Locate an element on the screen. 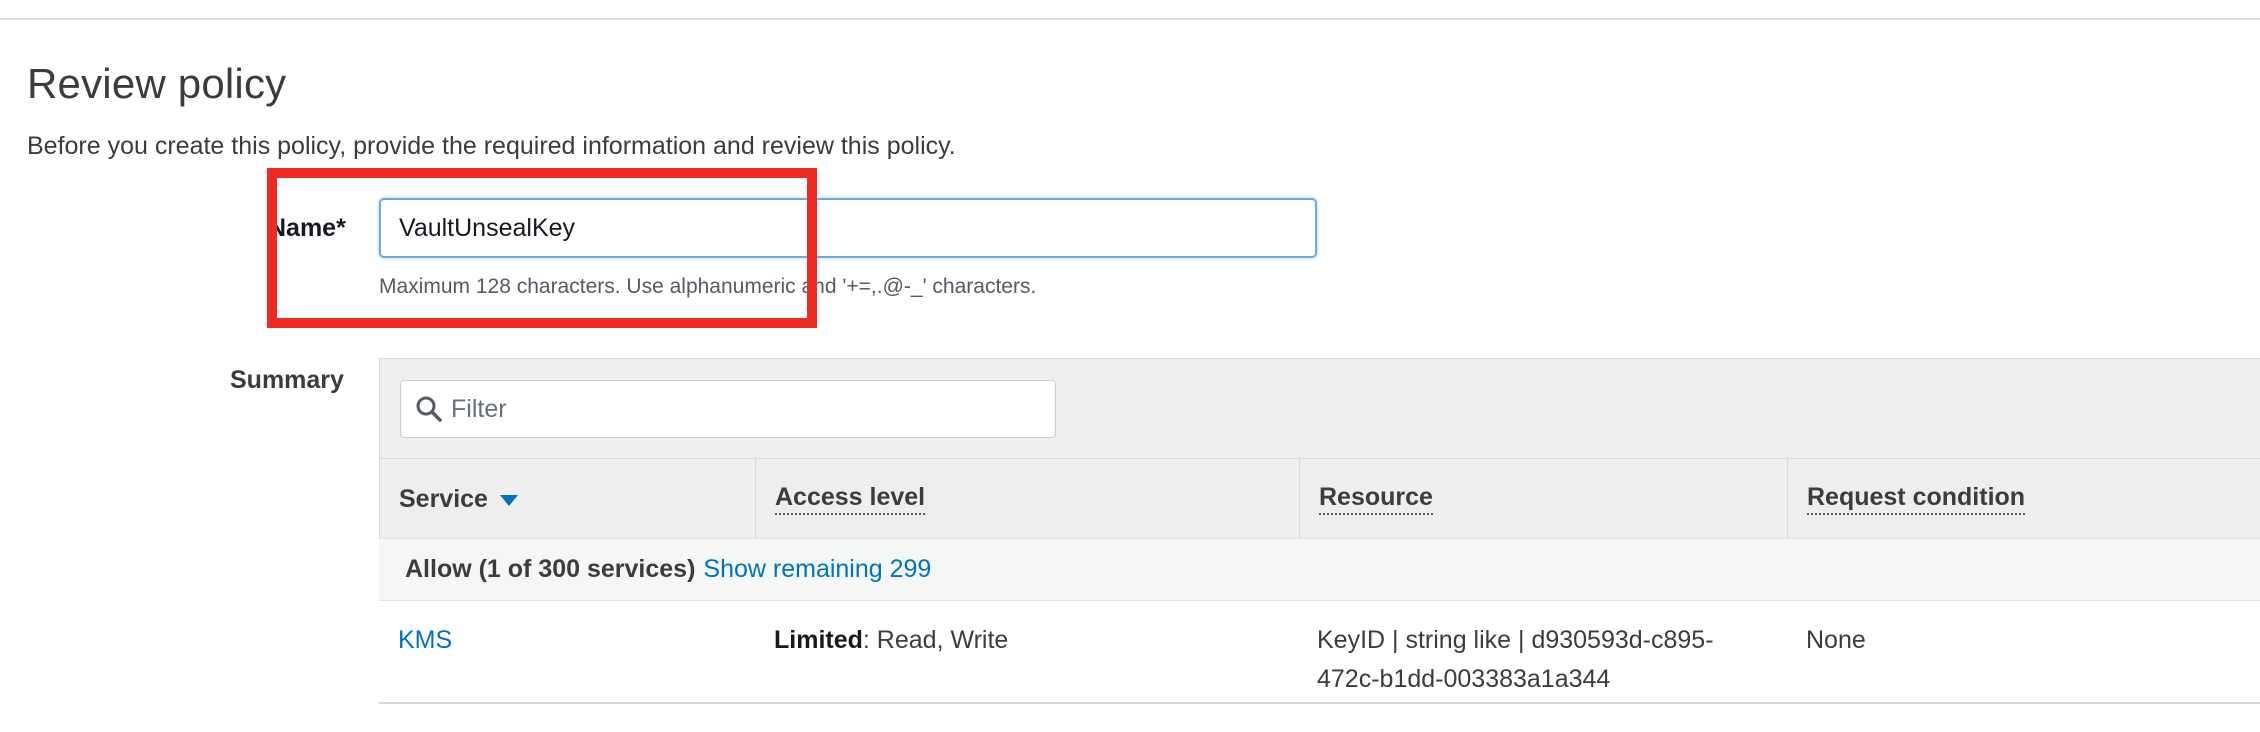 The image size is (2260, 732). column-header-access-level-label: Access level is located at coordinates (850, 499).